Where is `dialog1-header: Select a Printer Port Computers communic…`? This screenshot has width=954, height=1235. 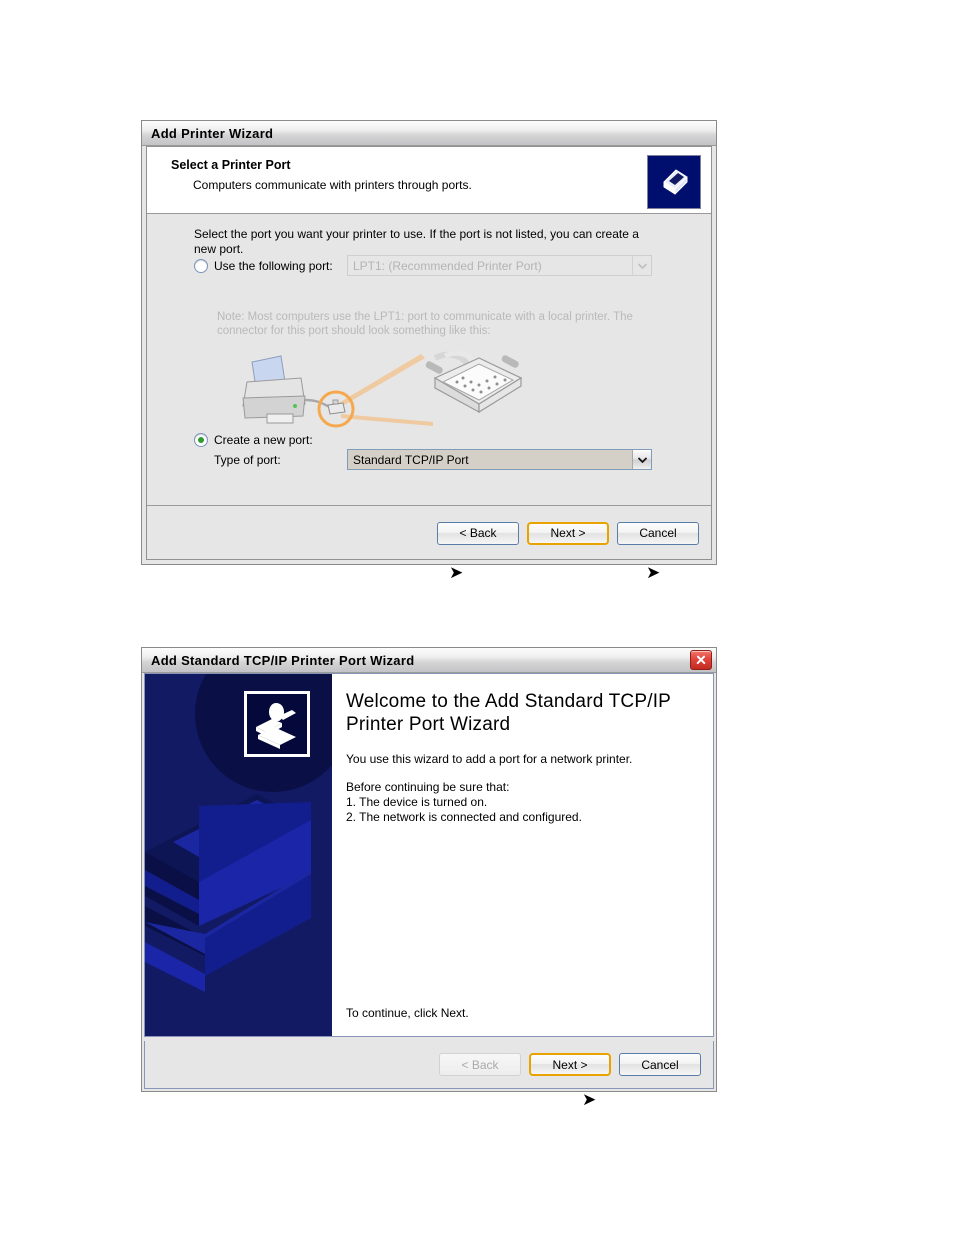 dialog1-header: Select a Printer Port Computers communic… is located at coordinates (429, 180).